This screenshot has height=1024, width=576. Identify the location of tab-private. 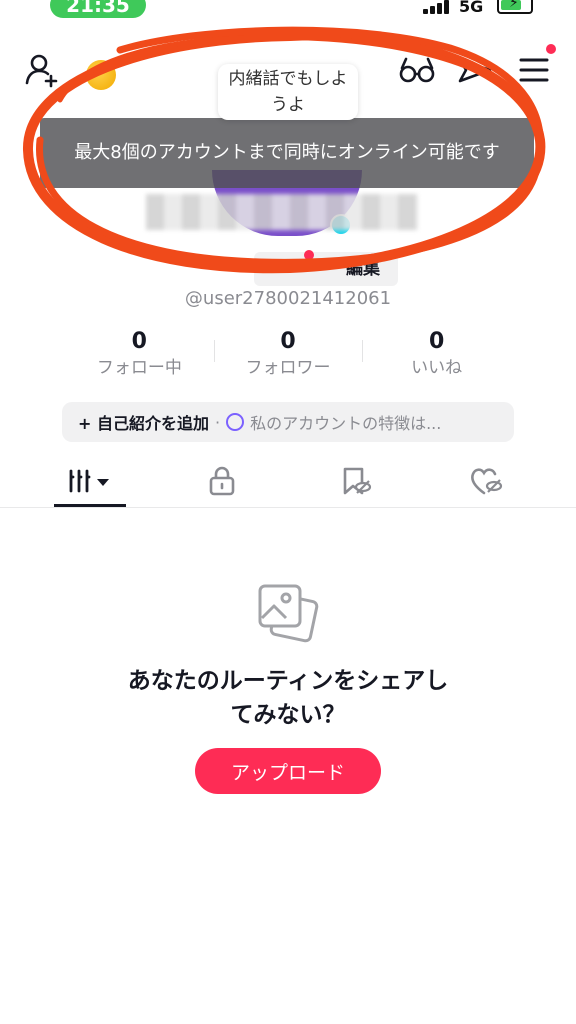
(222, 481).